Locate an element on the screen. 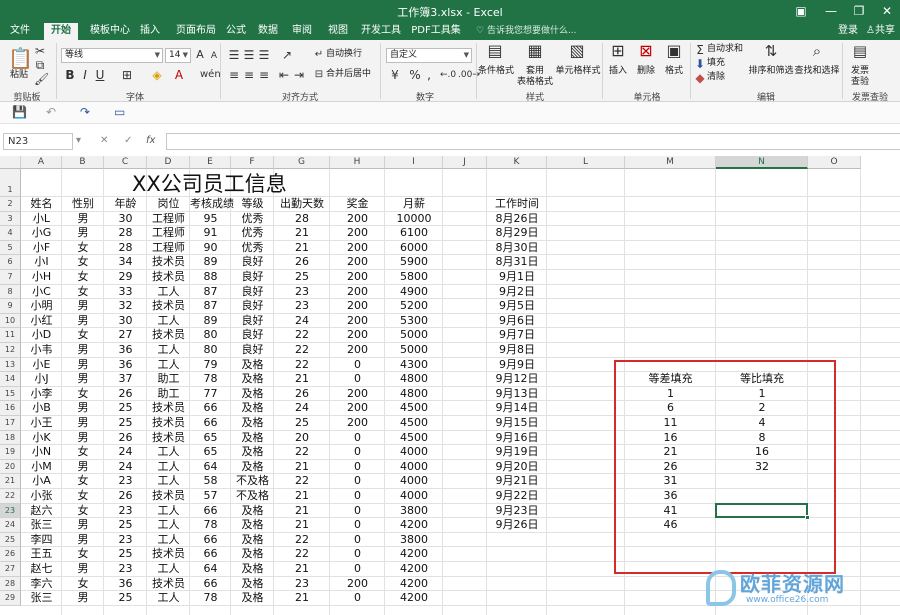 This screenshot has width=900, height=615. cell: 77 is located at coordinates (210, 394).